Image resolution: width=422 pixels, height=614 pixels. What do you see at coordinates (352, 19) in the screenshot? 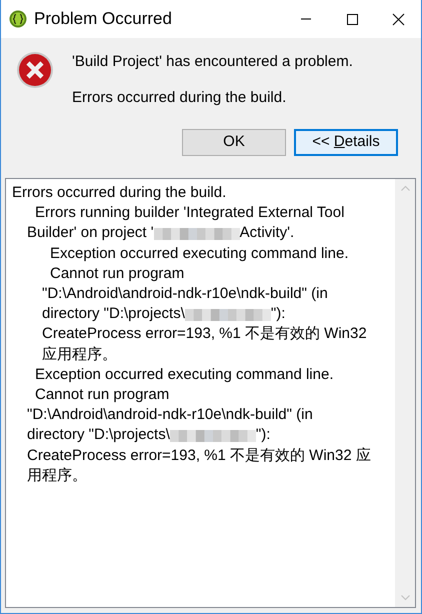
I see `maximize-icon` at bounding box center [352, 19].